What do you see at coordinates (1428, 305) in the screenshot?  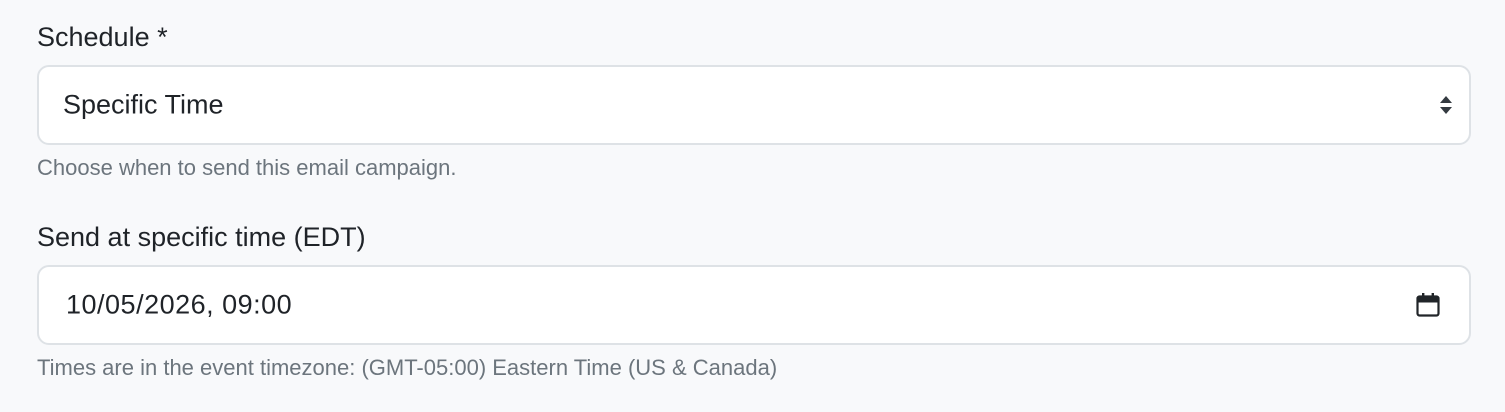 I see `calendar-icon` at bounding box center [1428, 305].